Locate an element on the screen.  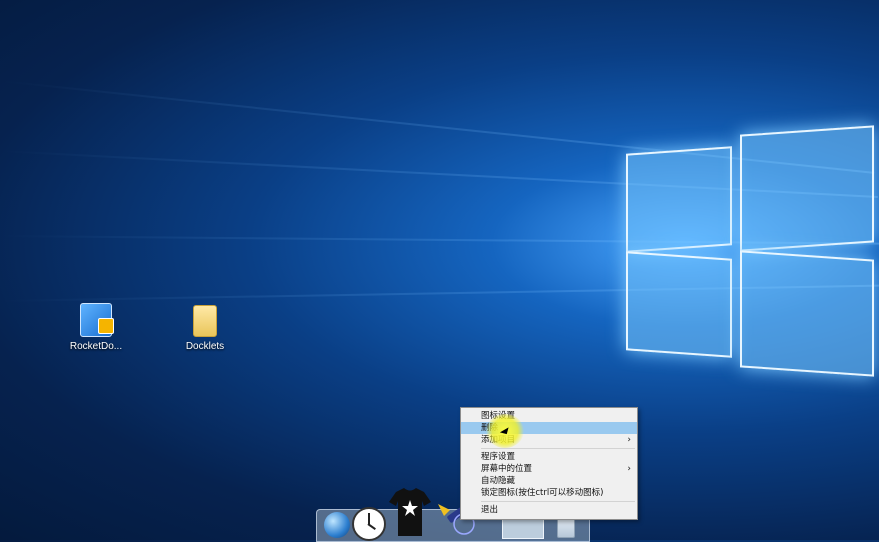
menu-item-icon-settings: 图标设置 is located at coordinates (549, 416).